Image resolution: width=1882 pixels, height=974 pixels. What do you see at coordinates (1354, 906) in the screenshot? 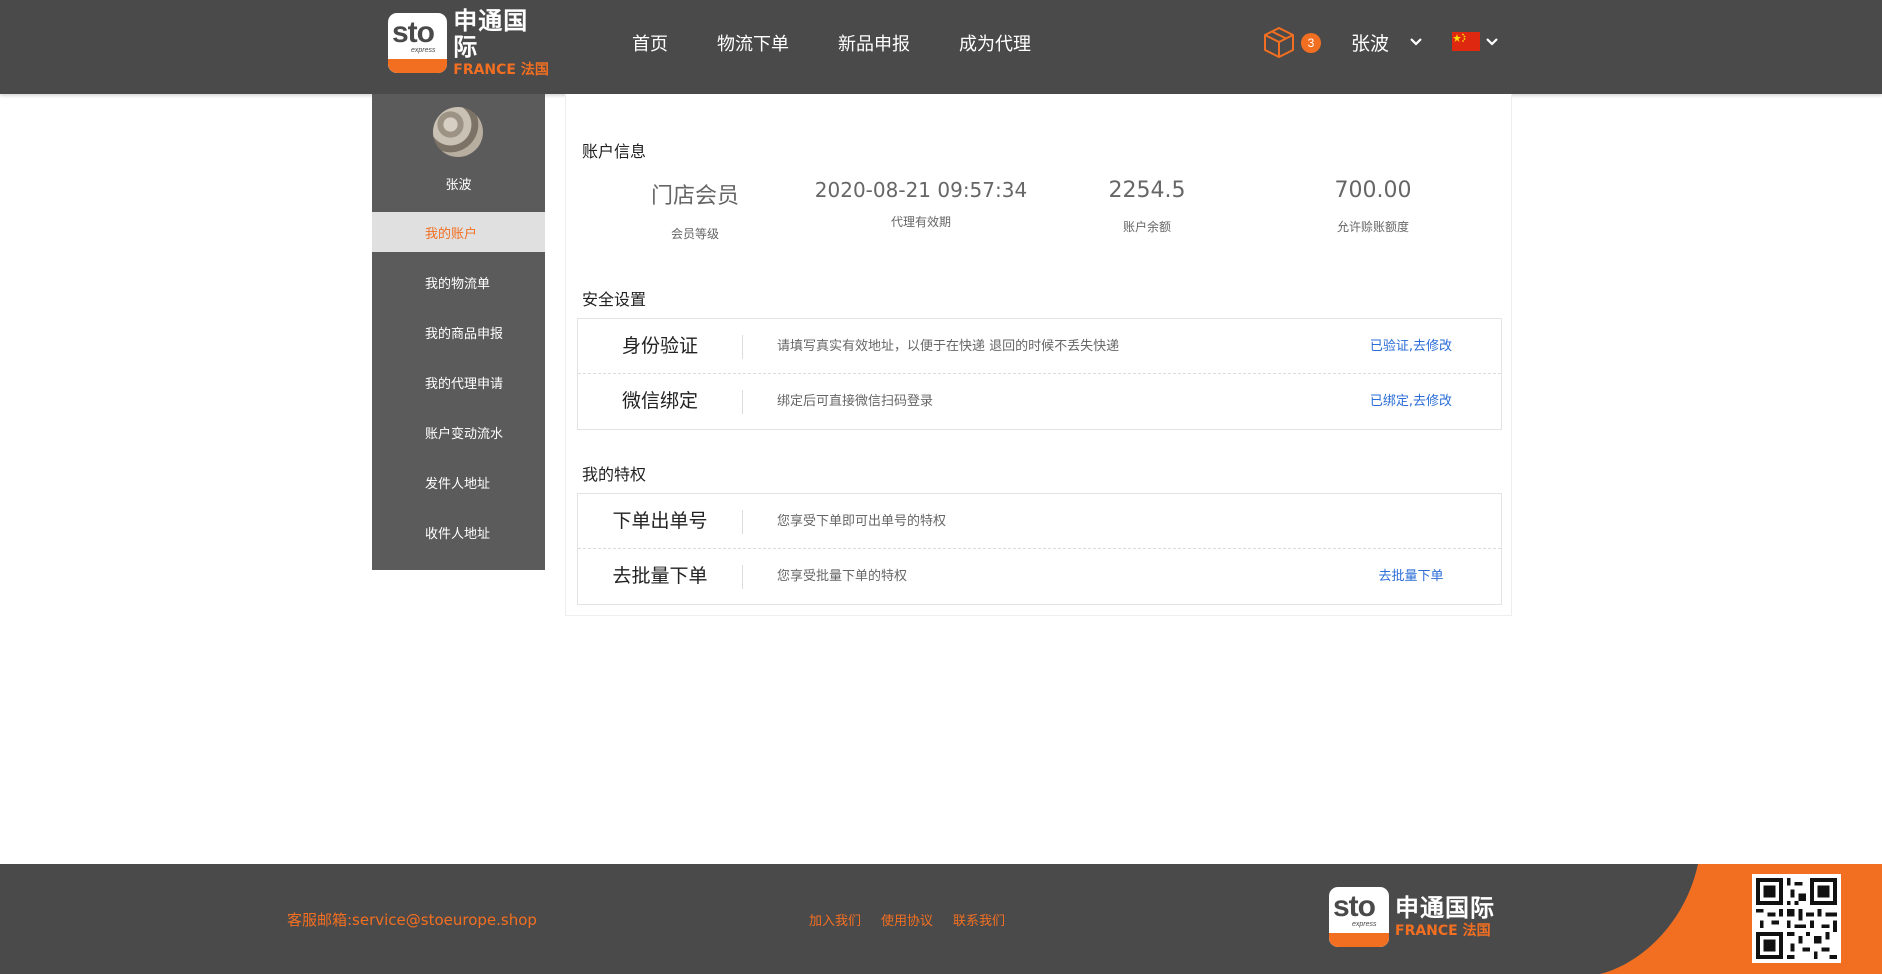
I see `footer-logo-mark-text: sto` at bounding box center [1354, 906].